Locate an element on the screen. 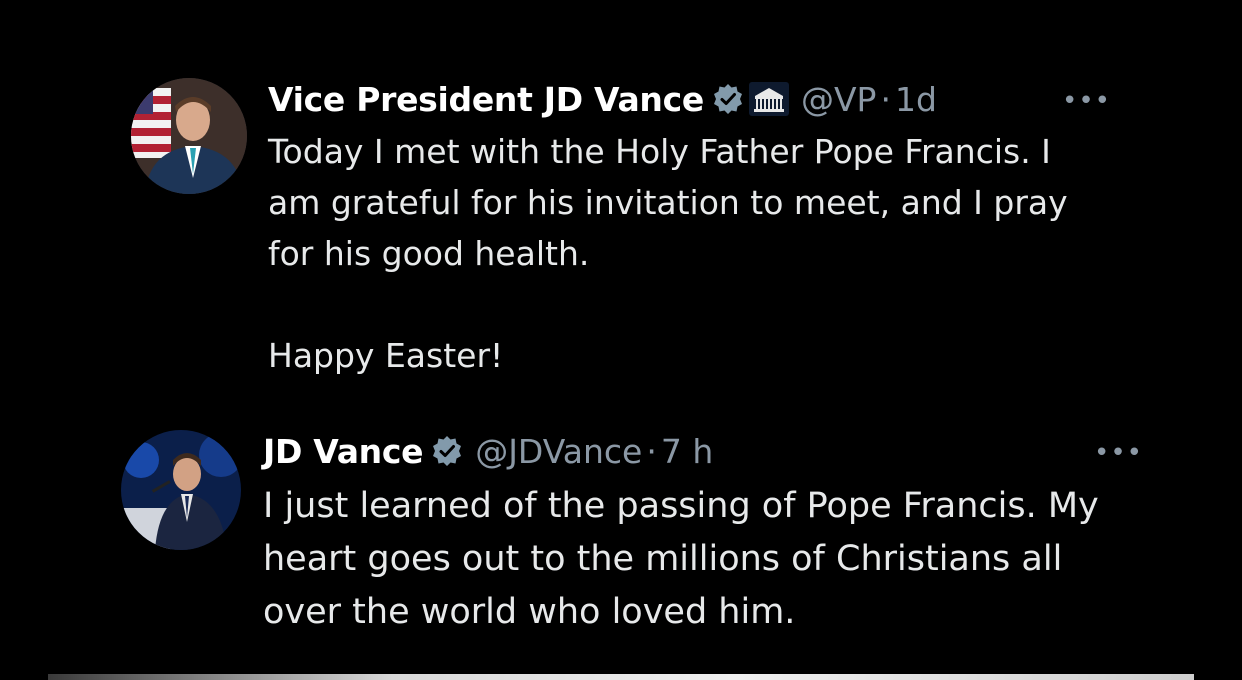 The height and width of the screenshot is (680, 1242). tweet-header: Vice President JD Vance @VP · 1d is located at coordinates (688, 99).